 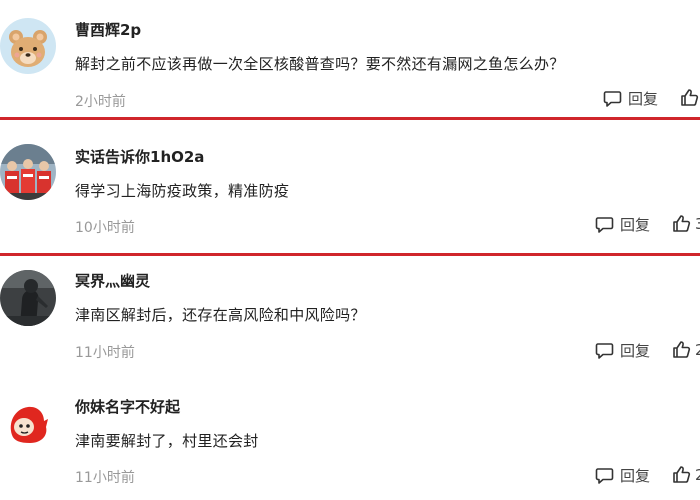 I want to click on red-cartoon-avatar, so click(x=28, y=423).